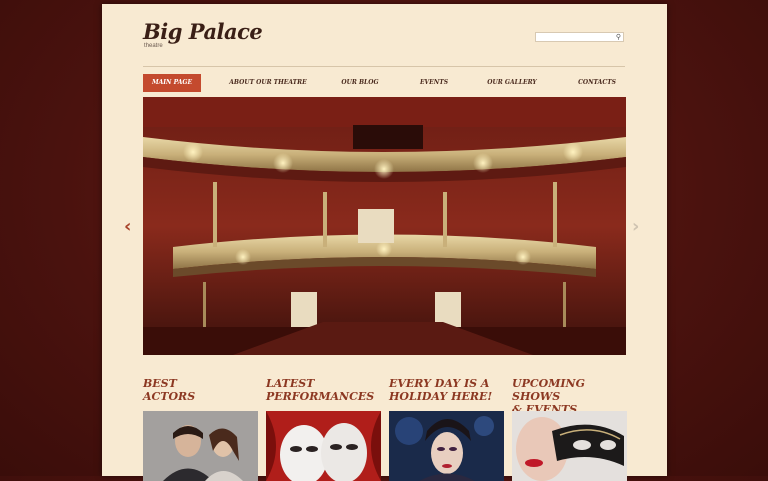 This screenshot has width=768, height=481. I want to click on nav-item-blog: OUR BLOG, so click(360, 83).